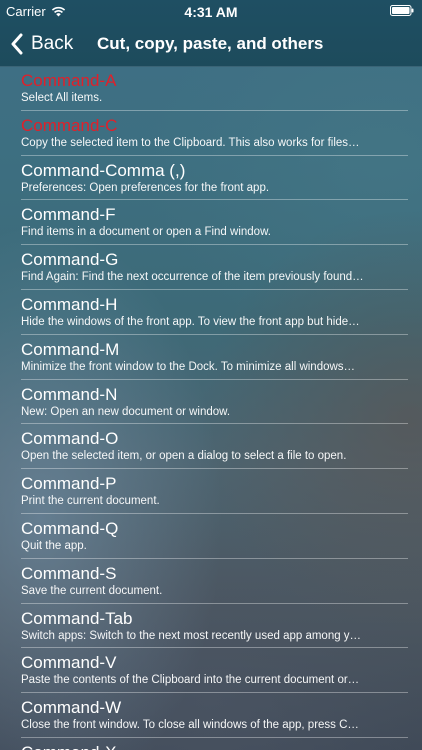 The image size is (422, 750). Describe the element at coordinates (17, 44) in the screenshot. I see `chevron-left-icon` at that location.